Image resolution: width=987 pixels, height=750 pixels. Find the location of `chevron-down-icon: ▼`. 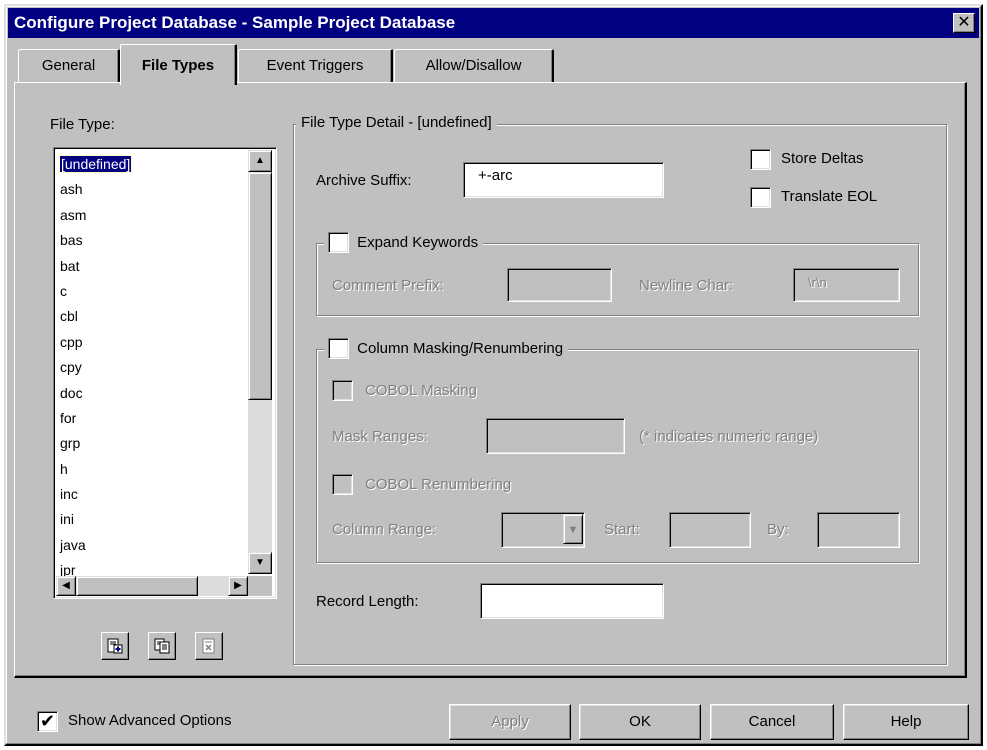

chevron-down-icon: ▼ is located at coordinates (573, 530).